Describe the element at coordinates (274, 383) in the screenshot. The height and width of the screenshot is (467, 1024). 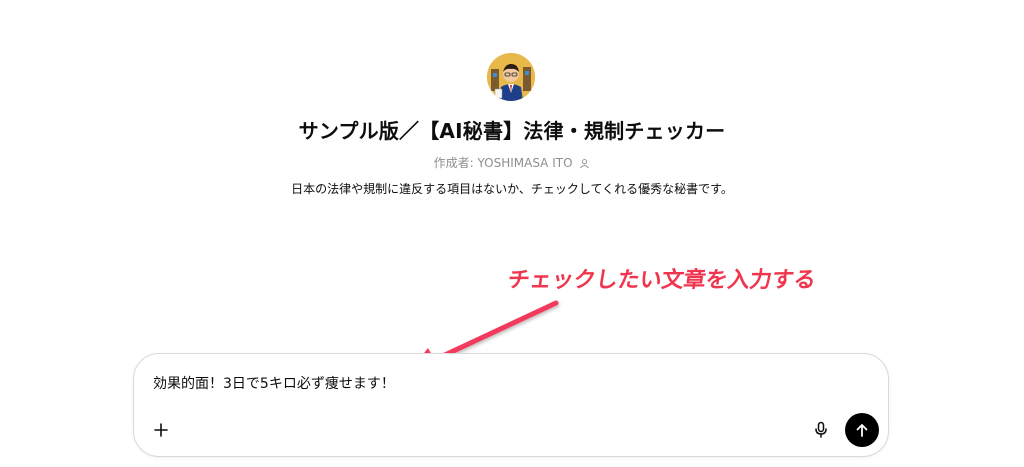
I see `message-input: 効果的面！3日で5キロ必ず痩せます！` at that location.